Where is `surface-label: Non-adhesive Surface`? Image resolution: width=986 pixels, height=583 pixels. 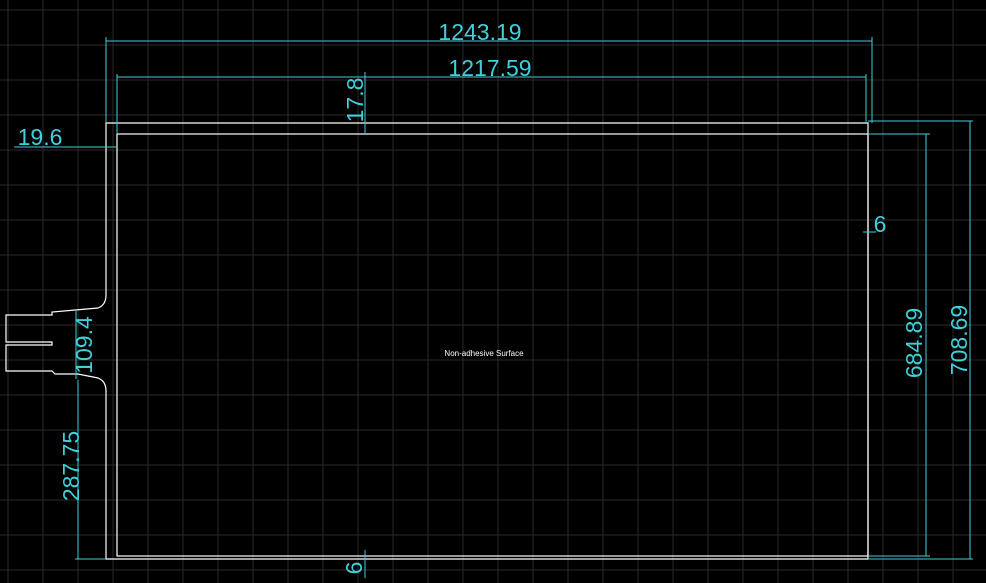
surface-label: Non-adhesive Surface is located at coordinates (484, 353).